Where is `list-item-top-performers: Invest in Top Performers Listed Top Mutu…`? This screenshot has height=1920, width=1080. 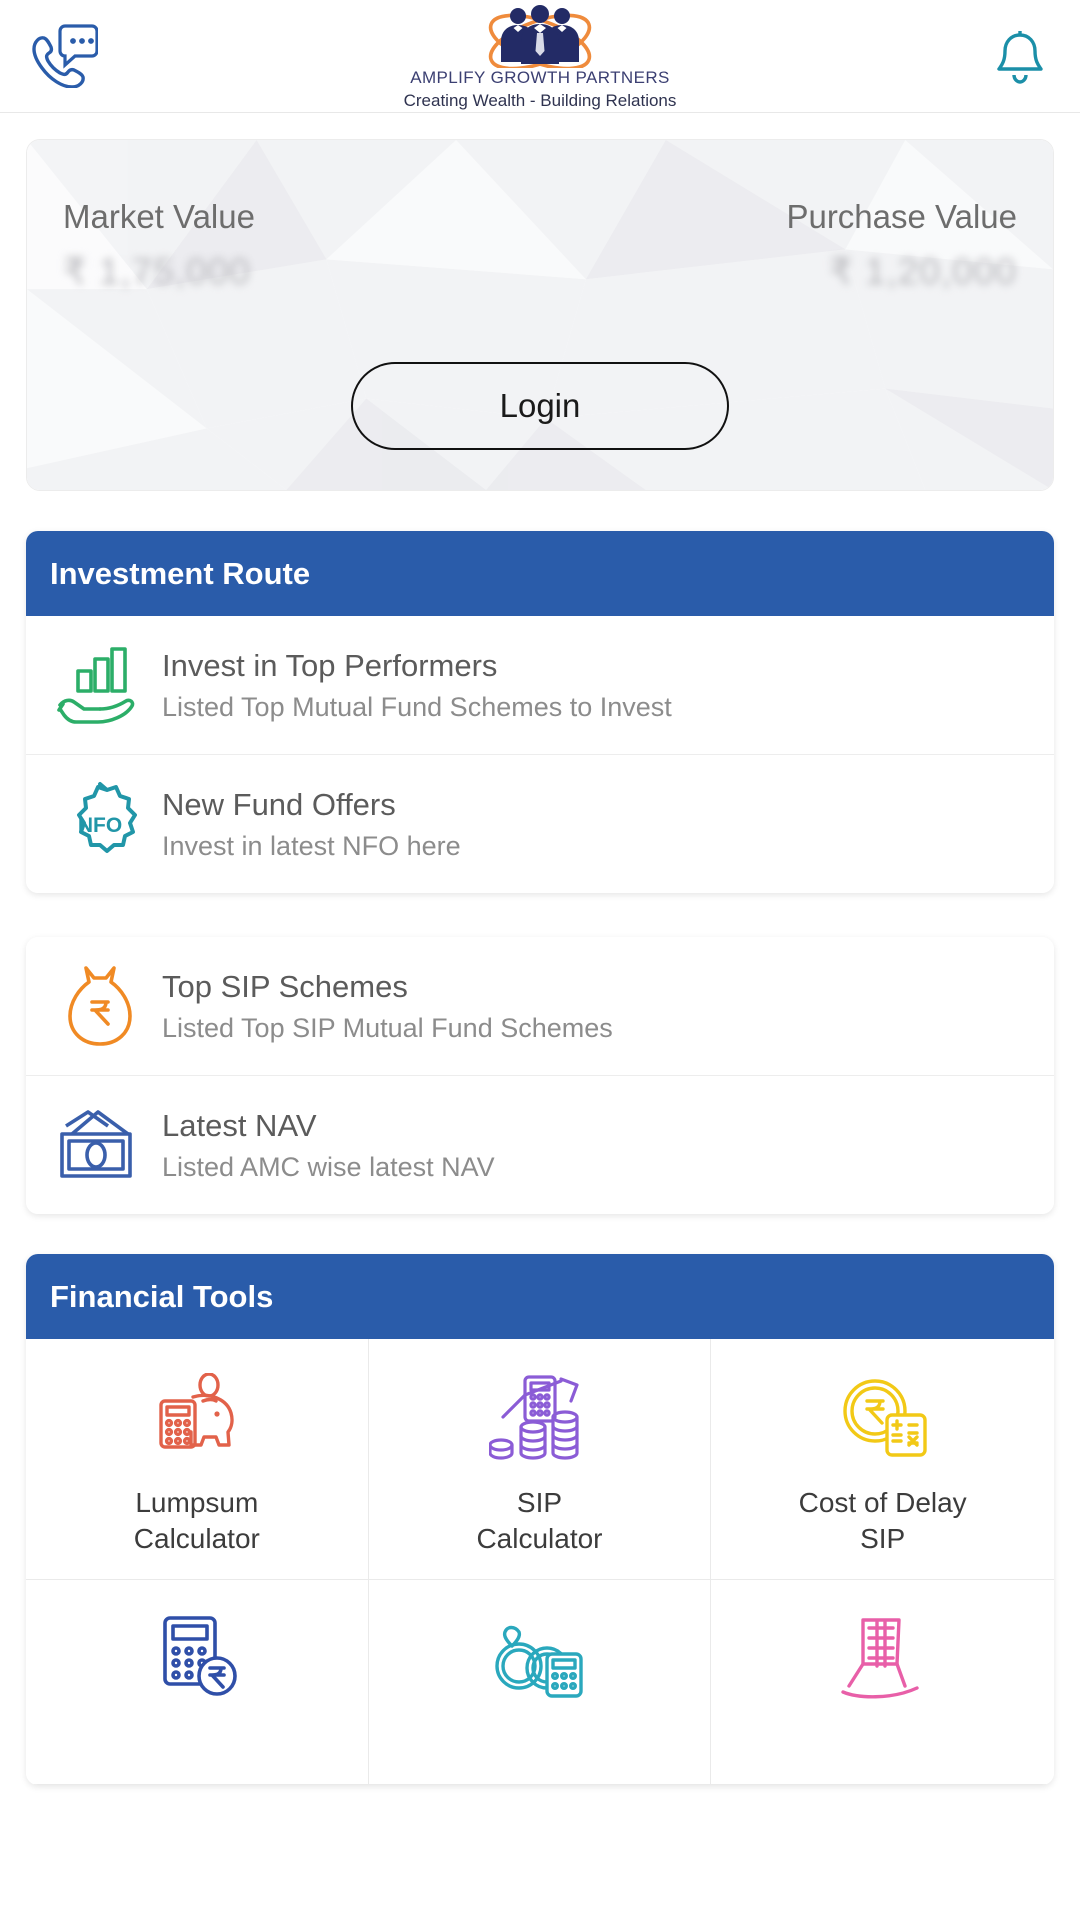
list-item-top-performers: Invest in Top Performers Listed Top Mutu… is located at coordinates (540, 685).